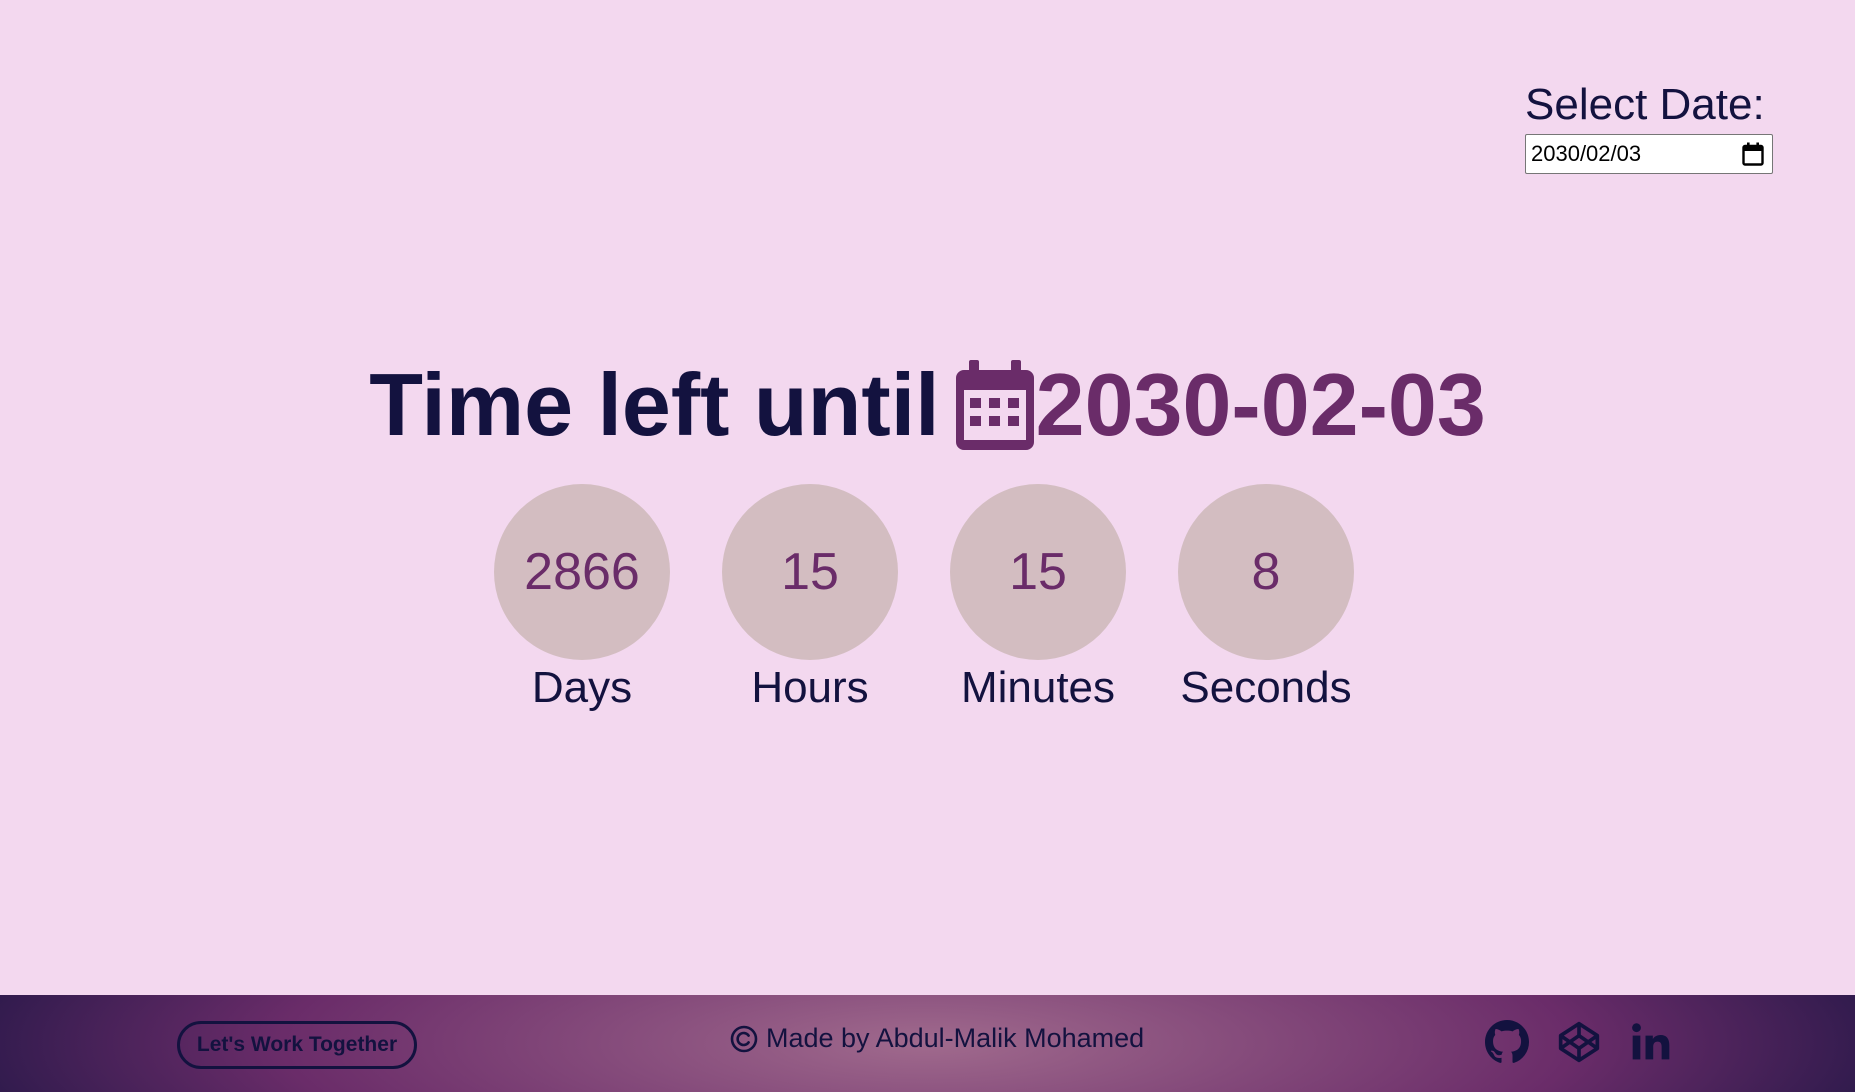  What do you see at coordinates (582, 687) in the screenshot?
I see `days-label: Days` at bounding box center [582, 687].